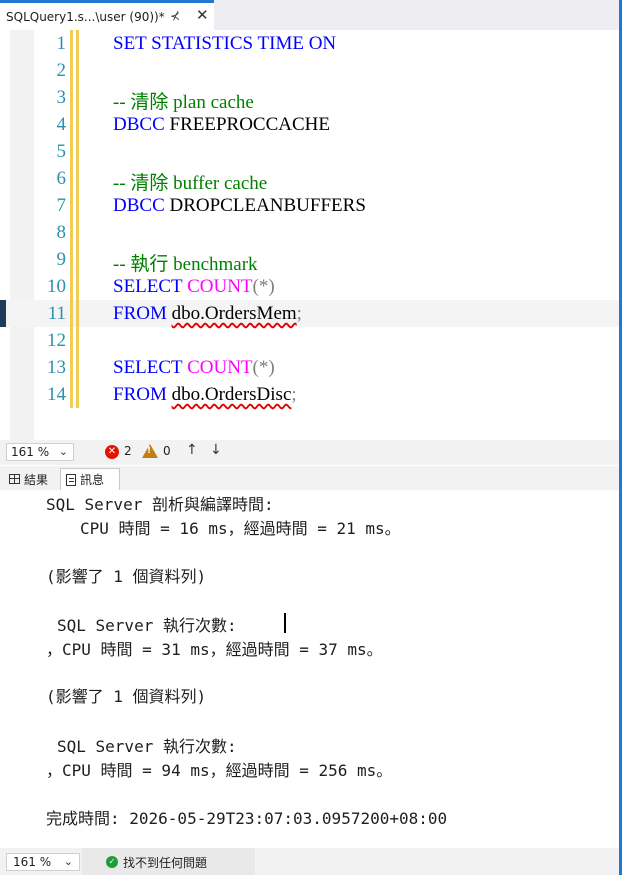 The height and width of the screenshot is (875, 622). What do you see at coordinates (309, 70) in the screenshot?
I see `code-line: 2` at bounding box center [309, 70].